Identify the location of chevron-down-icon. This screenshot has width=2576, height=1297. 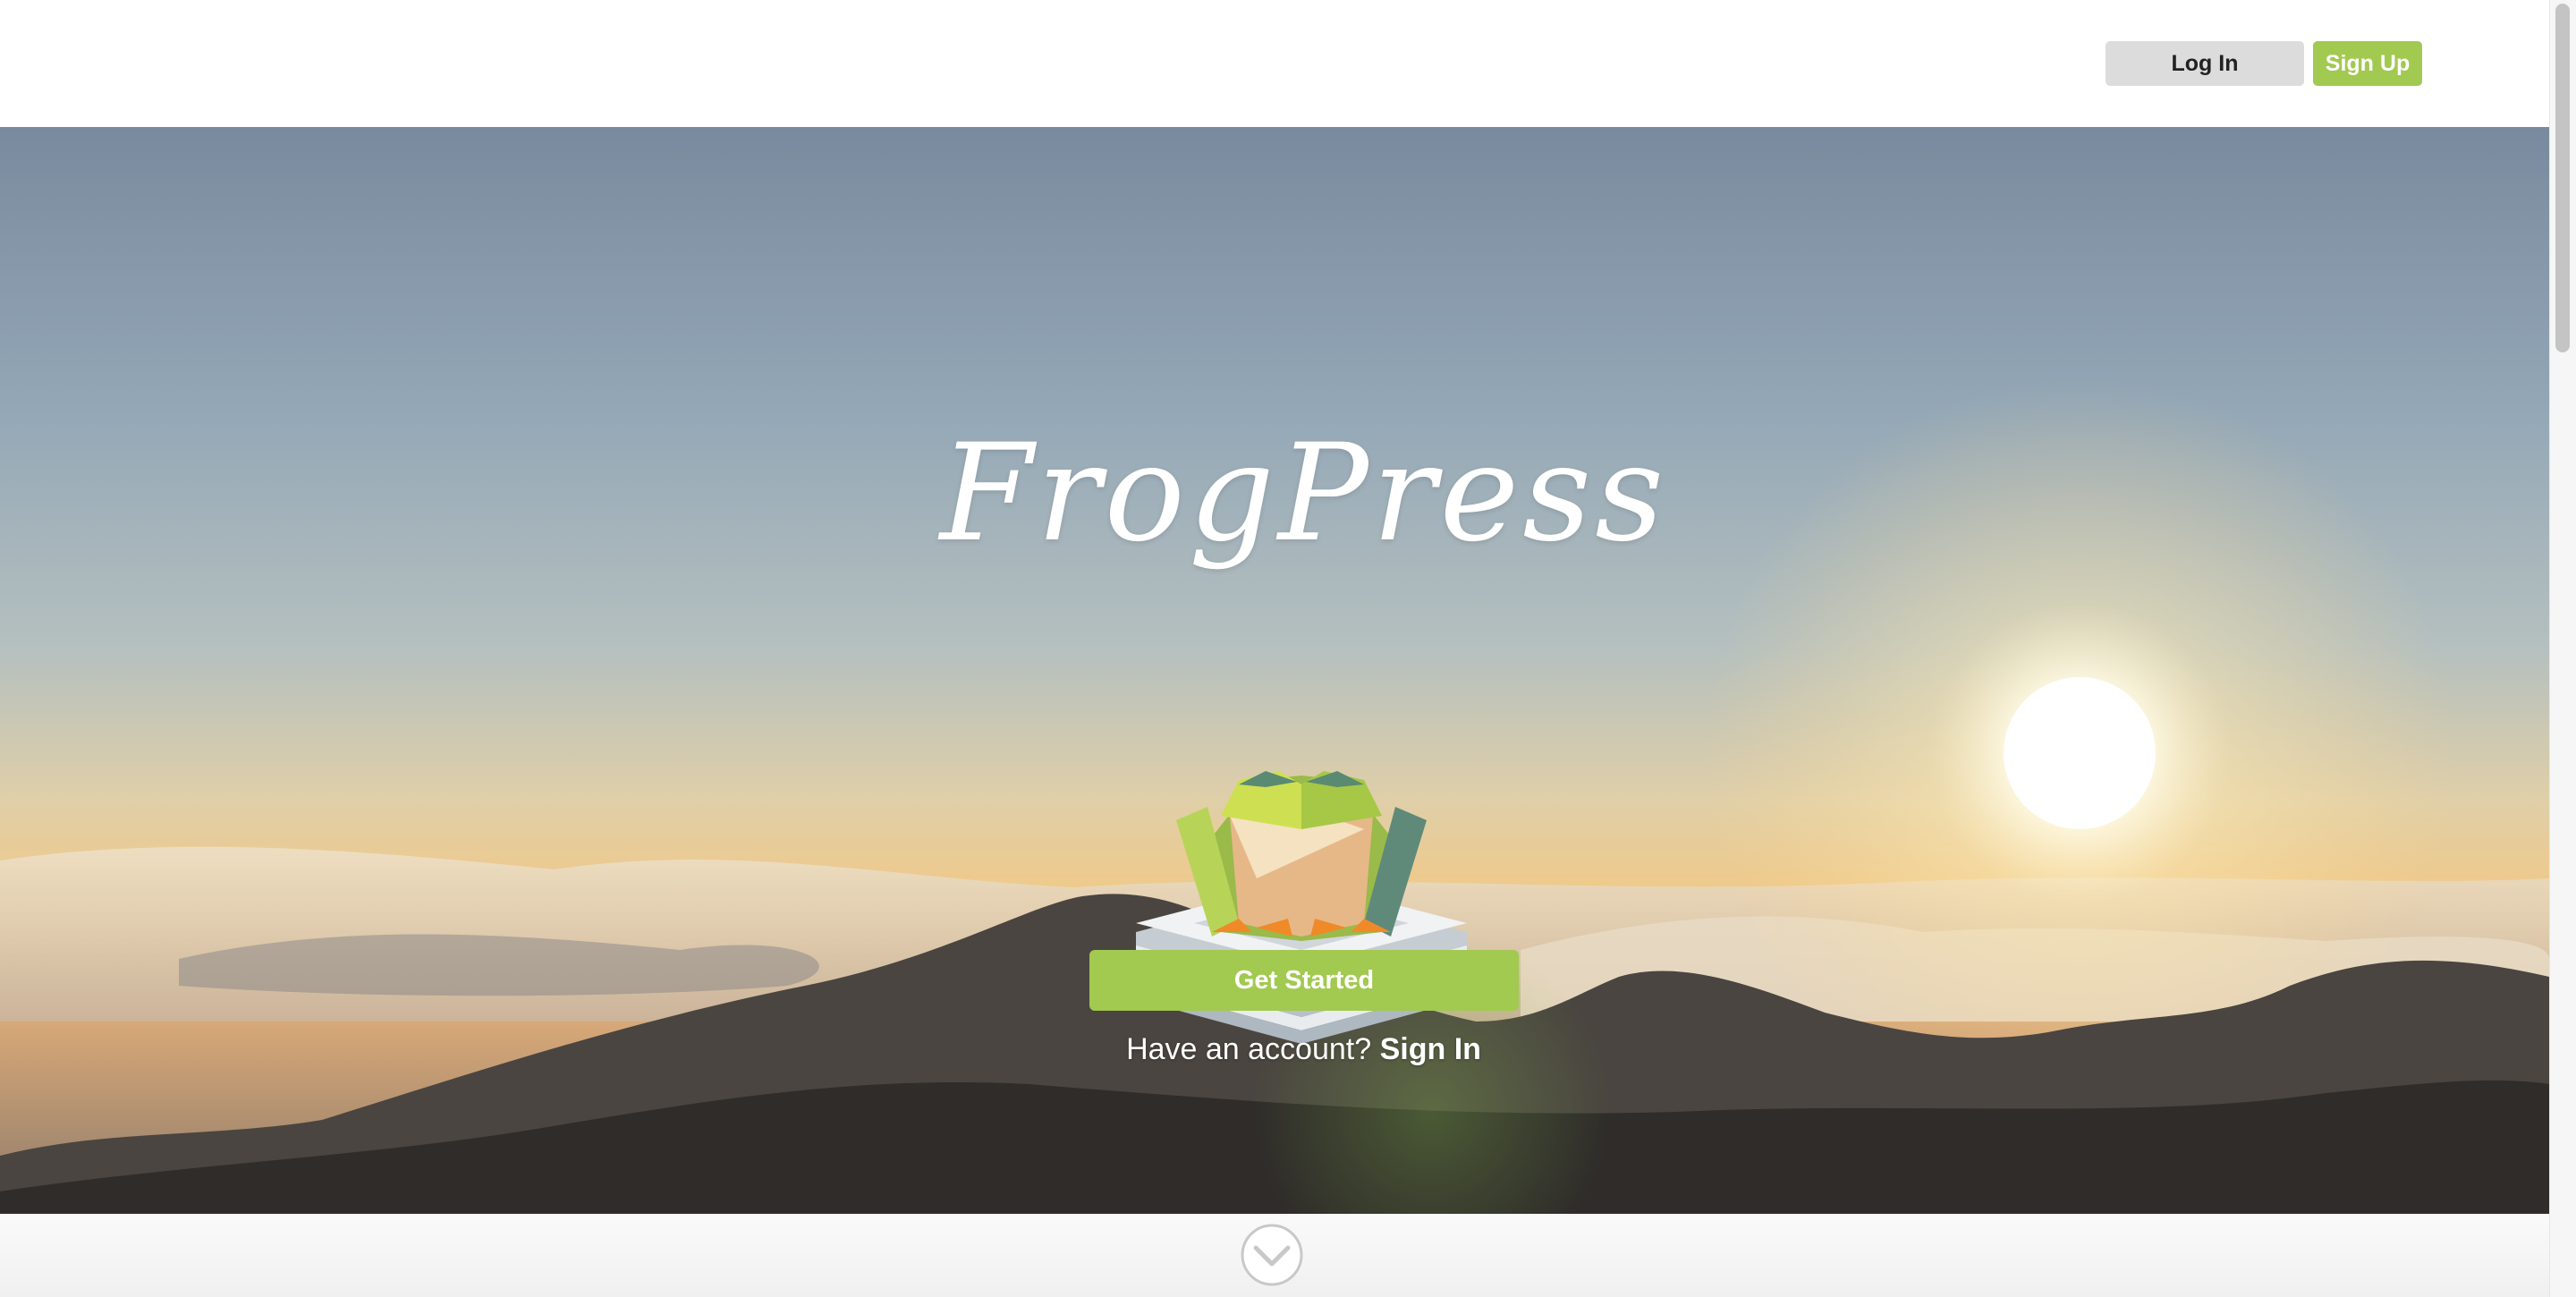
(1272, 1255).